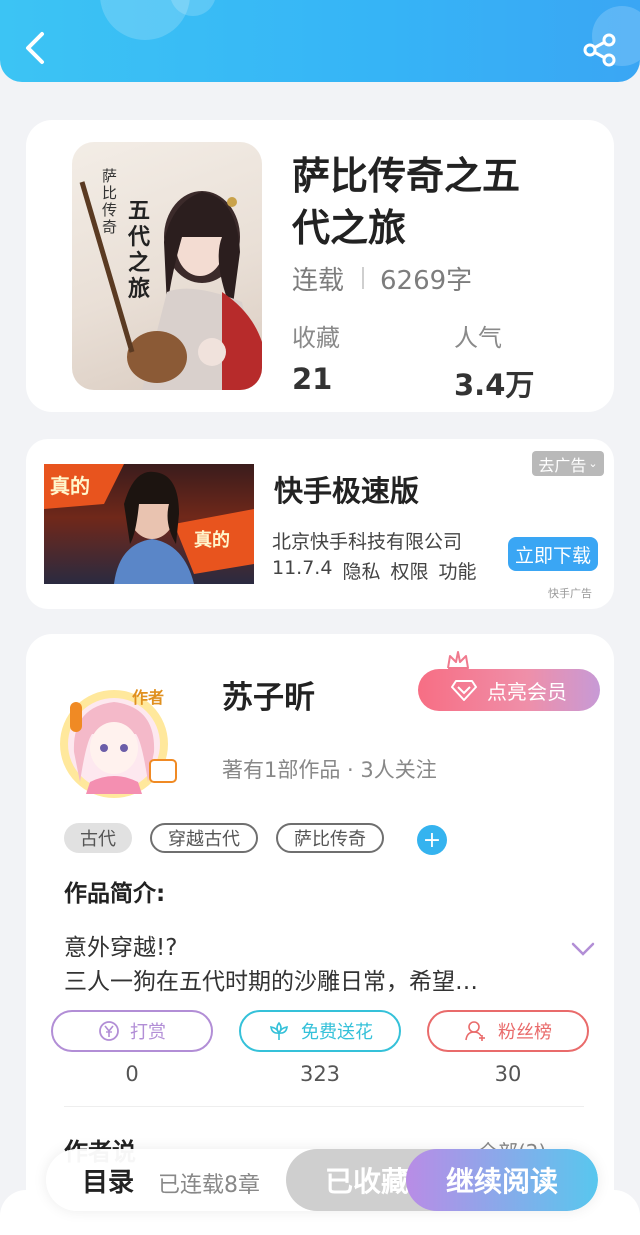  I want to click on author-badge: 作者, so click(148, 697).